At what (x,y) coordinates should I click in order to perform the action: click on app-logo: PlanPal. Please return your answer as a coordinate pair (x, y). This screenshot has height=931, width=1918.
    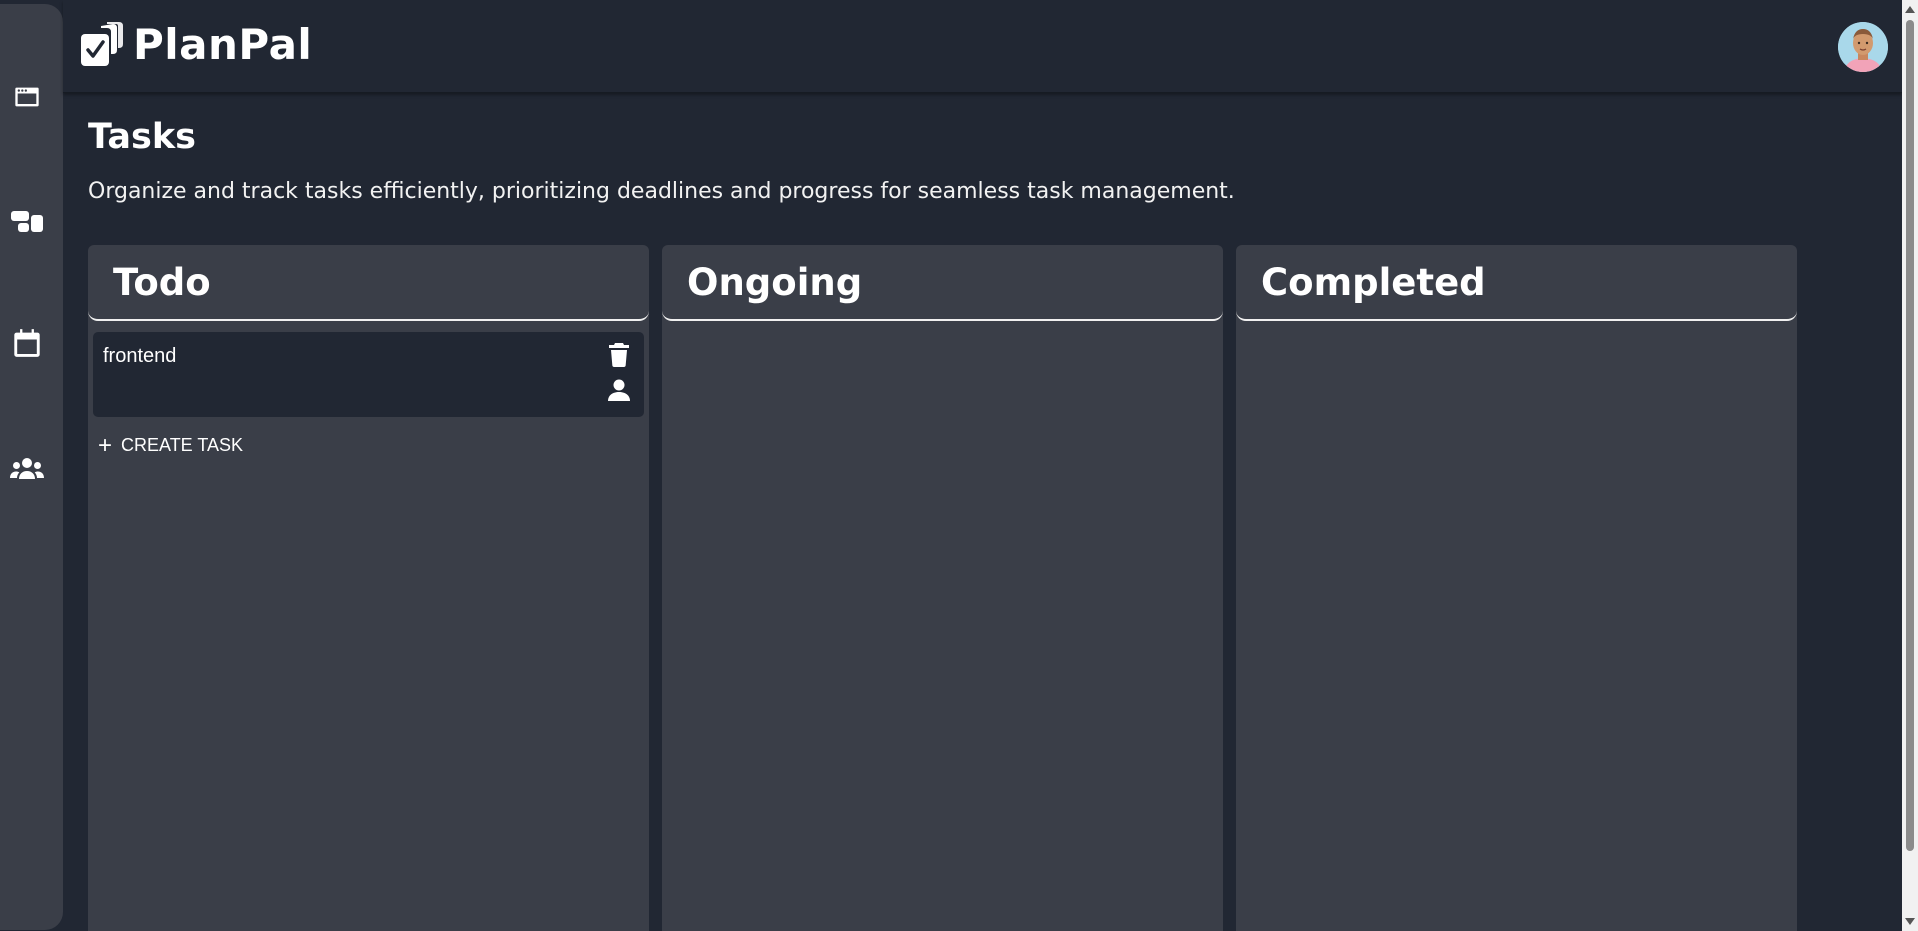
    Looking at the image, I should click on (195, 45).